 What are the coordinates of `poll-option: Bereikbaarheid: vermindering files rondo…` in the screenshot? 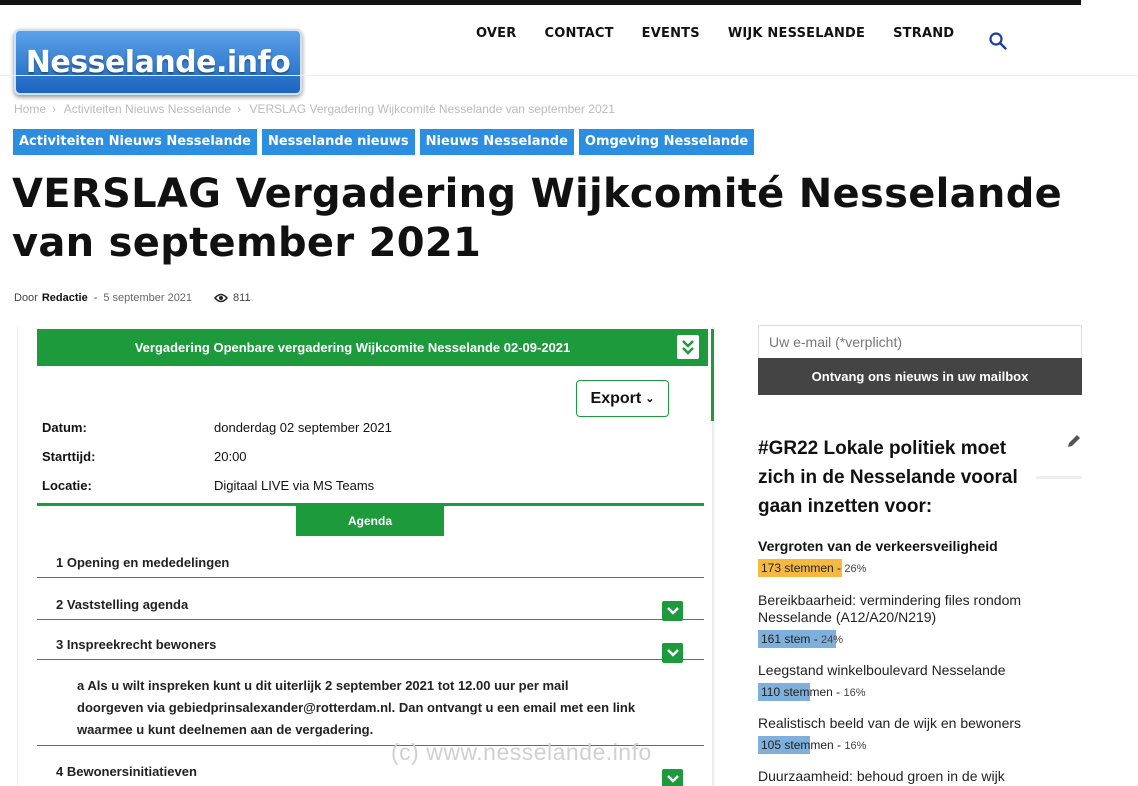 It's located at (918, 620).